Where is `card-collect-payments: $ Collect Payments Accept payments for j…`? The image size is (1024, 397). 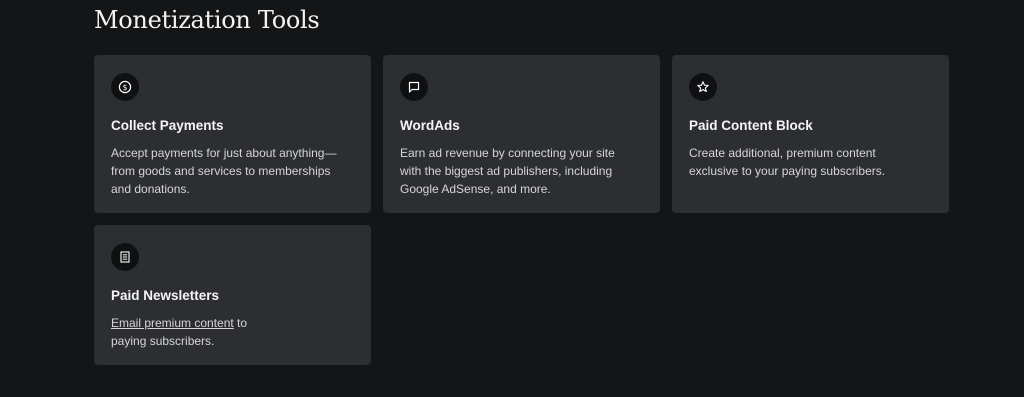 card-collect-payments: $ Collect Payments Accept payments for j… is located at coordinates (232, 134).